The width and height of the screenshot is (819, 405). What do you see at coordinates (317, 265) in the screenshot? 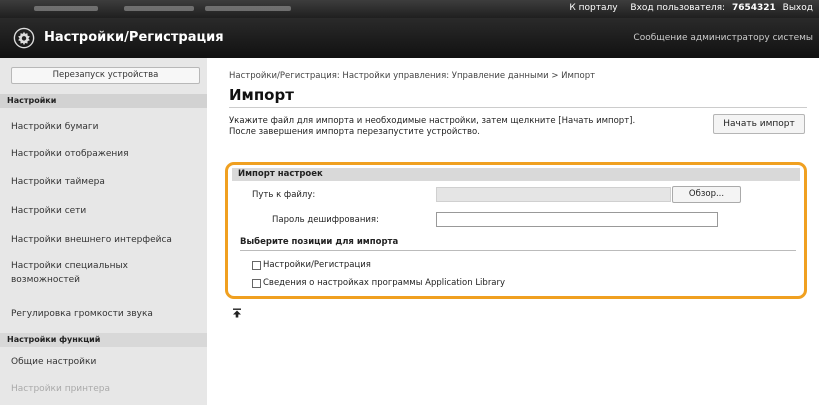
I see `checkbox-label: Настройки/Регистрация` at bounding box center [317, 265].